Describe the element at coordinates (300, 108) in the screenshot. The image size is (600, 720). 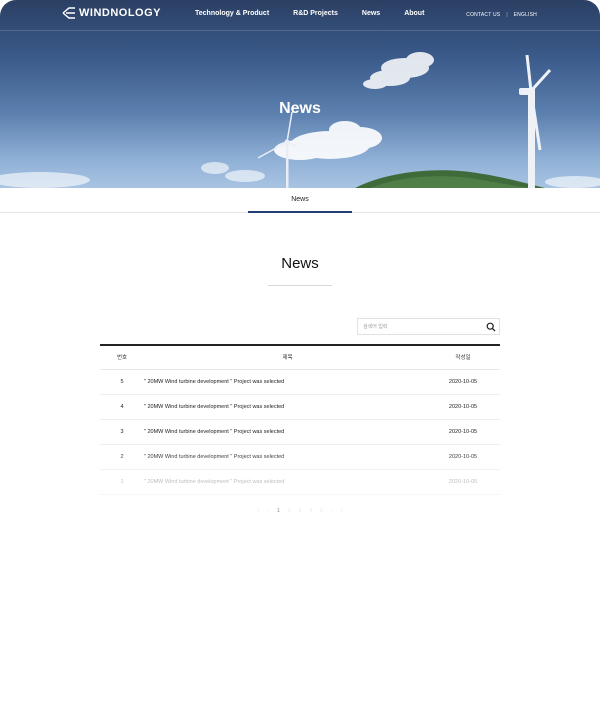
I see `hero-title: News` at that location.